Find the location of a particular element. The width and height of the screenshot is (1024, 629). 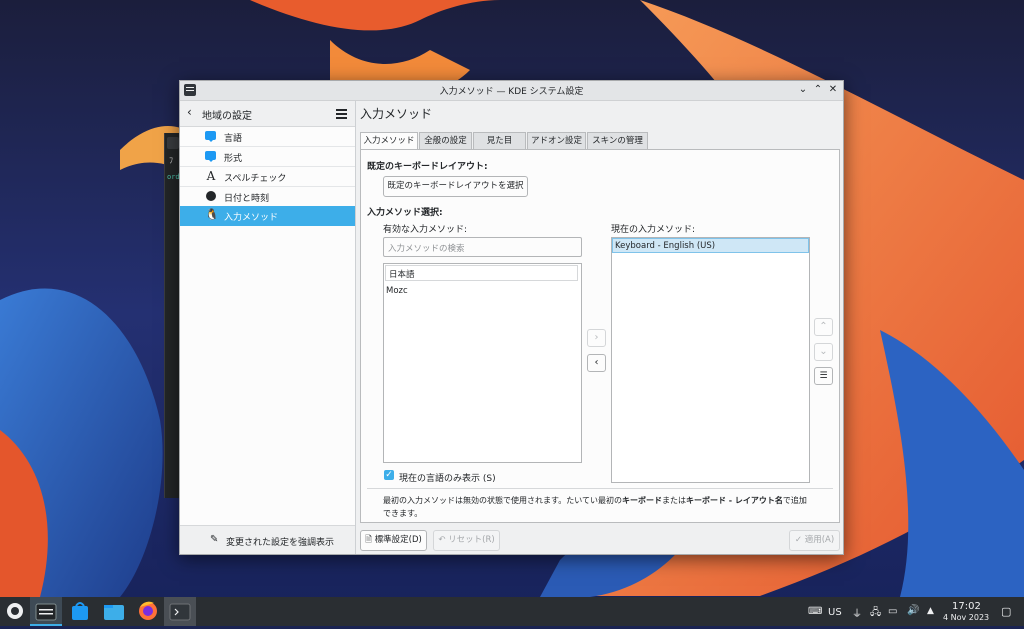

apply-button: ✓ 適用(A) is located at coordinates (814, 540).